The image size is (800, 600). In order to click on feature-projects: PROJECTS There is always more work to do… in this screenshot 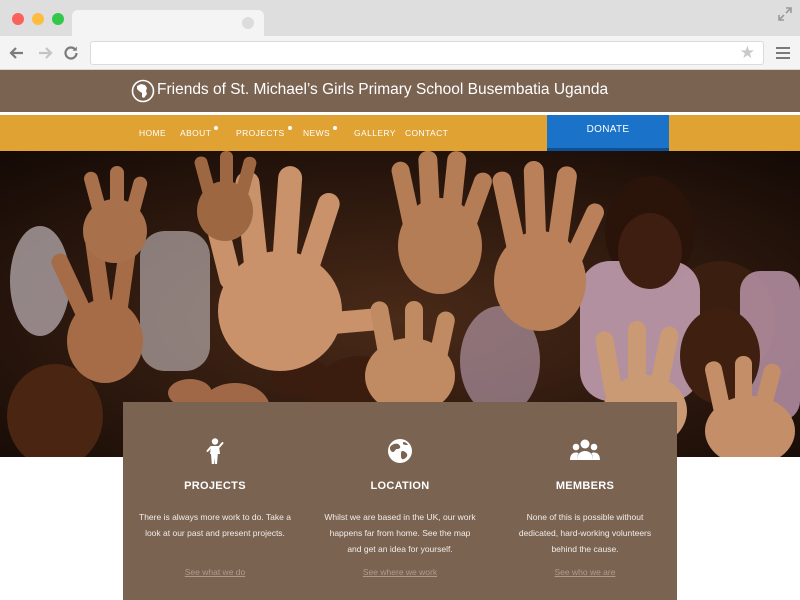, I will do `click(215, 501)`.